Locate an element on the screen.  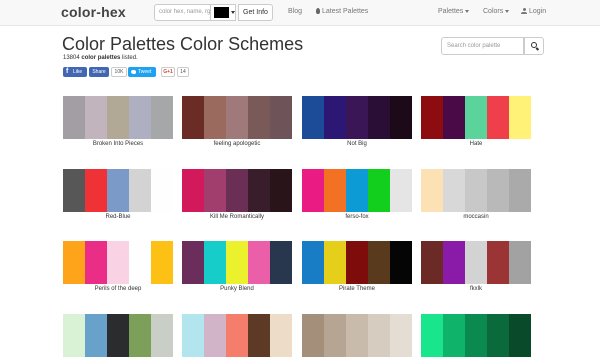
palette-name-link: ferso-fox is located at coordinates (357, 217).